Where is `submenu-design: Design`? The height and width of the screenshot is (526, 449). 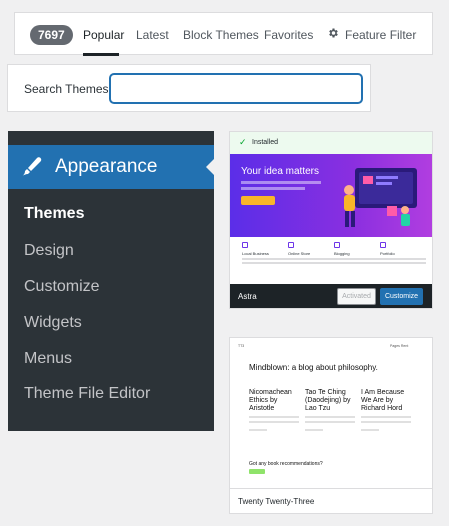
submenu-design: Design is located at coordinates (49, 251).